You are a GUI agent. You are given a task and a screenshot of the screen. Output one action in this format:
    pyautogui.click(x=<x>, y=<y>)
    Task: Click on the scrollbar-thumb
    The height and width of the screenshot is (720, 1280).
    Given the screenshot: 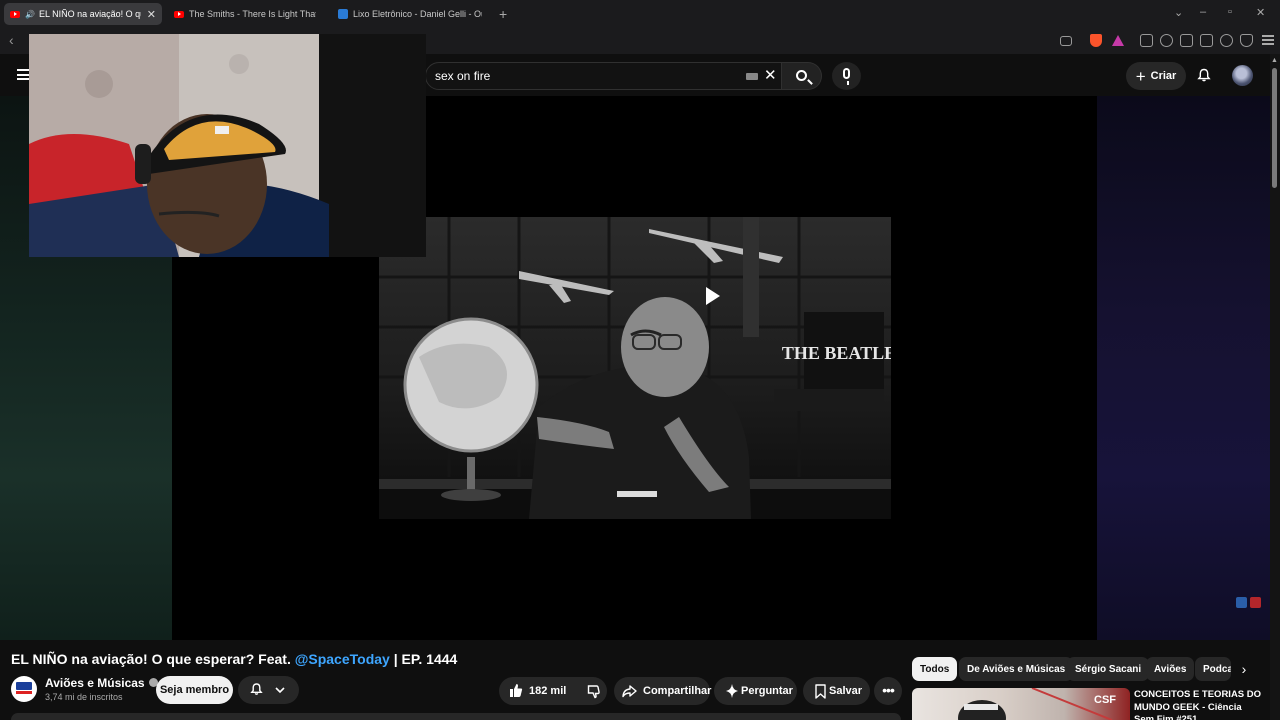 What is the action you would take?
    pyautogui.click(x=1274, y=128)
    